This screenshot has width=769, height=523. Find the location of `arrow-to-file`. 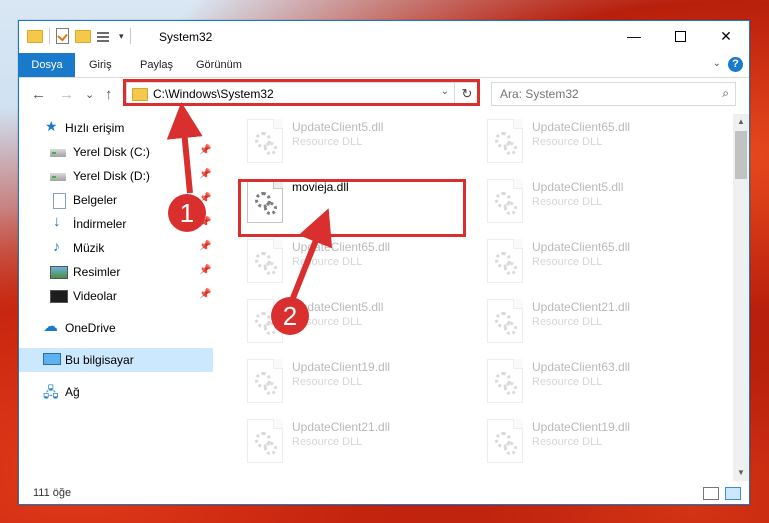

arrow-to-file is located at coordinates (311, 254).